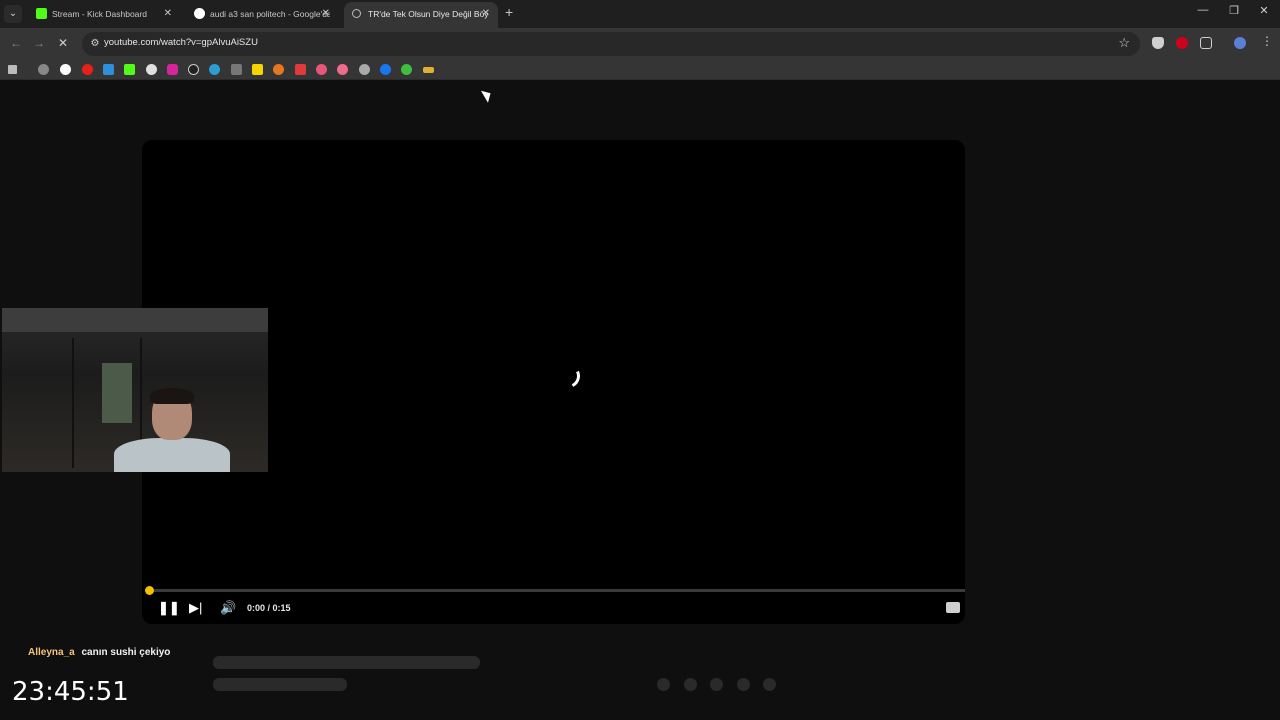  Describe the element at coordinates (135, 390) in the screenshot. I see `webcam-overlay` at that location.